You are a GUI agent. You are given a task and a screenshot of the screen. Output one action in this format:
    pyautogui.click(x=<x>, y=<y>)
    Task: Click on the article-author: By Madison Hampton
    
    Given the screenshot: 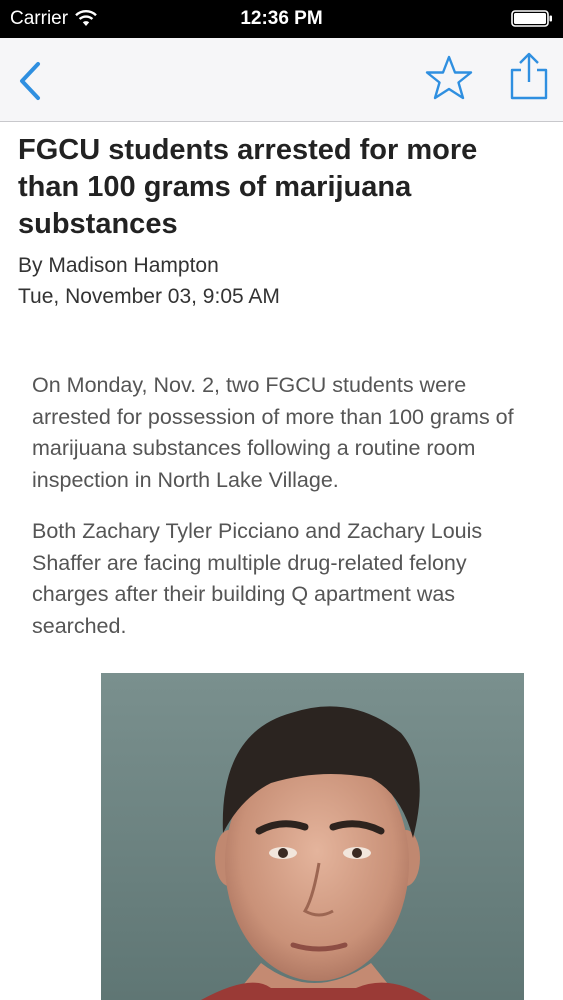 What is the action you would take?
    pyautogui.click(x=118, y=265)
    